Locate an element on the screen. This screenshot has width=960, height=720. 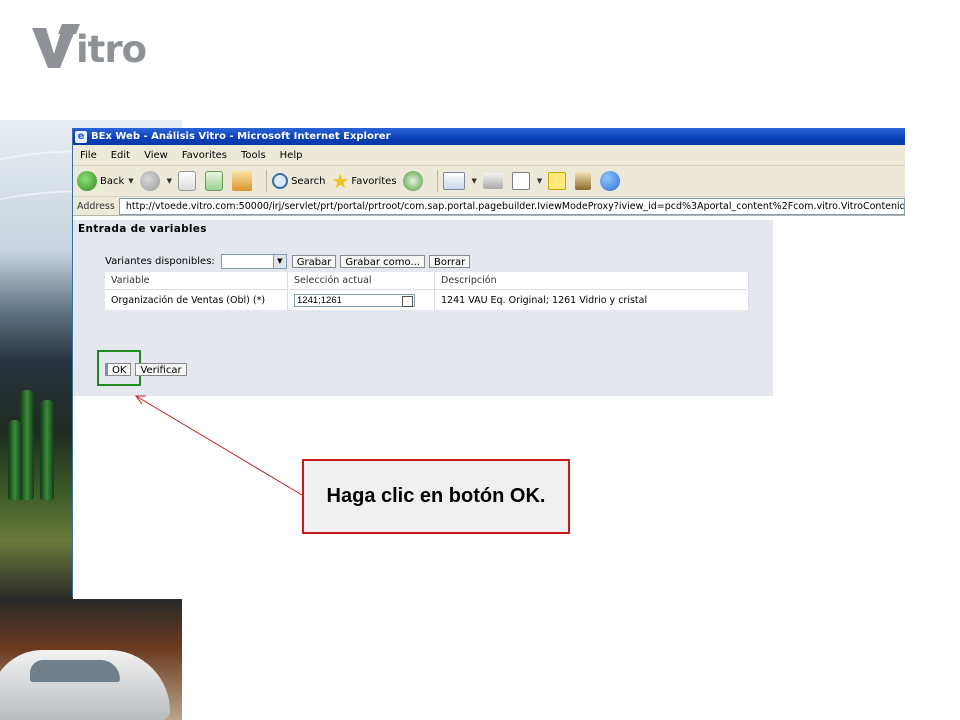
table-header-row: Variable Selección actual Descripción is located at coordinates (427, 281).